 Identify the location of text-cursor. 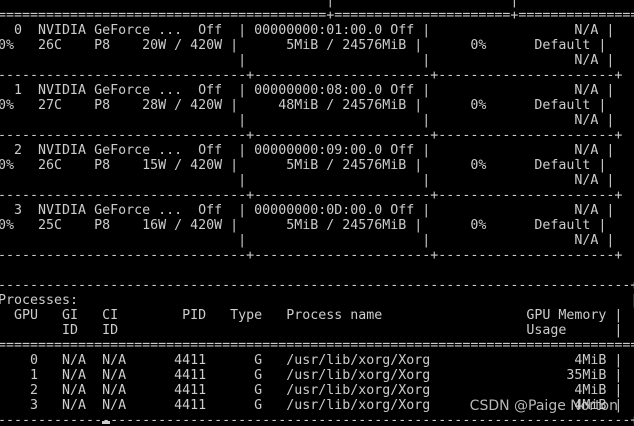
(106, 422).